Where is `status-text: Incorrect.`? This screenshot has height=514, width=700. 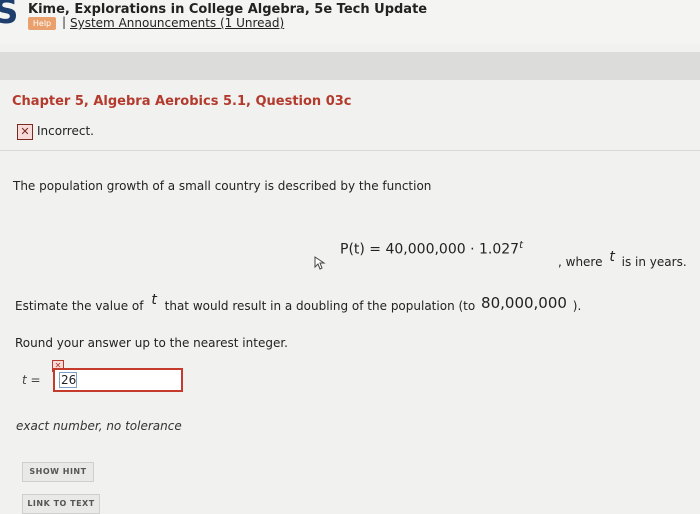
status-text: Incorrect. is located at coordinates (65, 131).